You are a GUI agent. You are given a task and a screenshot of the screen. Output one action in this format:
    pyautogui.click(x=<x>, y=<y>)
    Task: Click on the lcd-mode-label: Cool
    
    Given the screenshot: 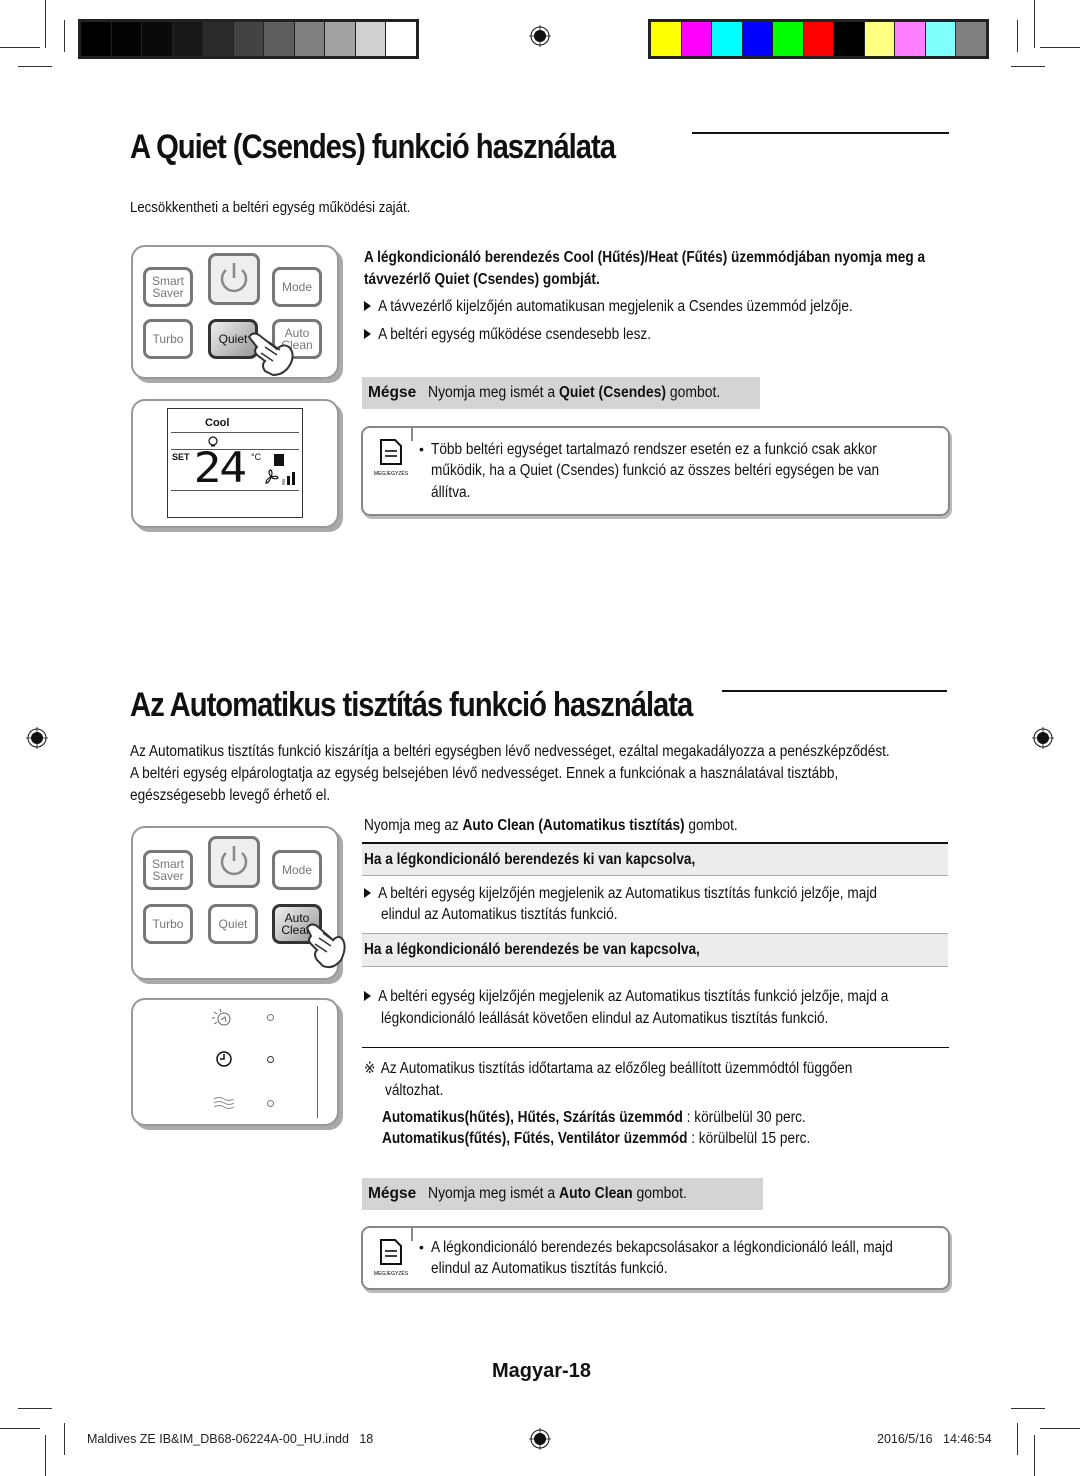 What is the action you would take?
    pyautogui.click(x=217, y=423)
    